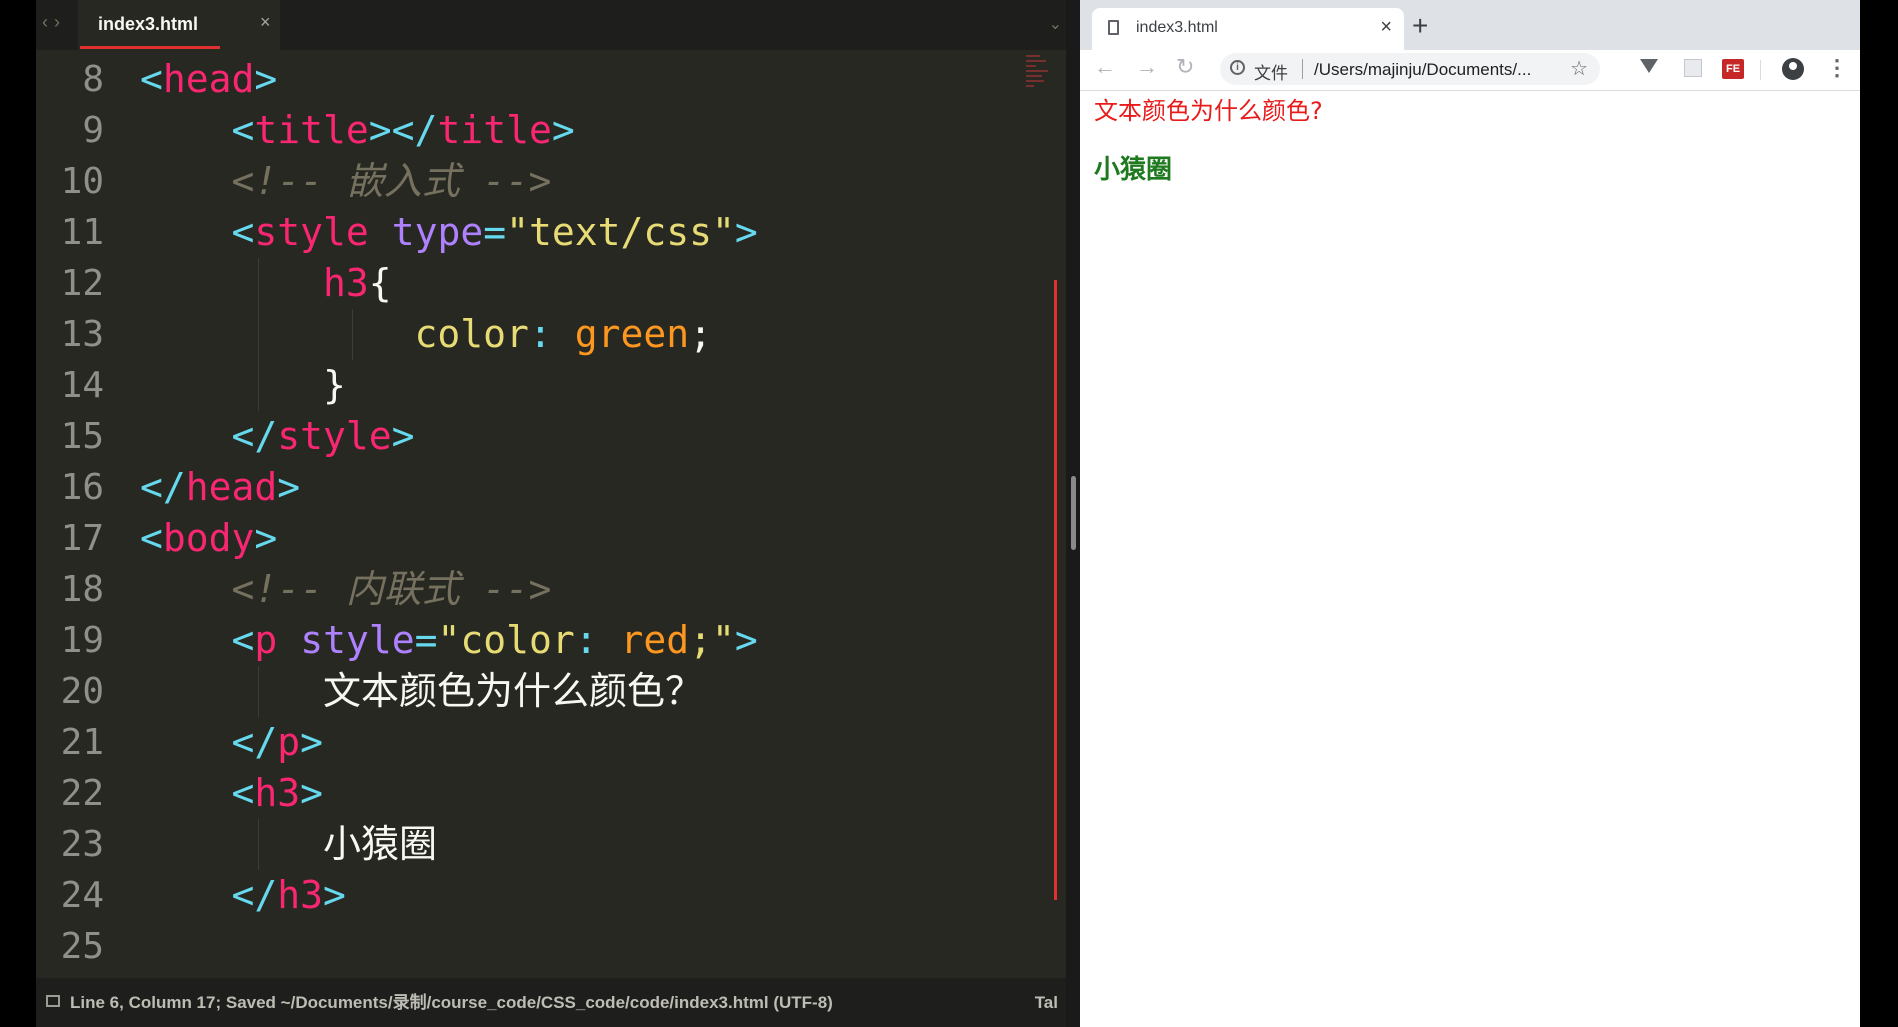  Describe the element at coordinates (266, 640) in the screenshot. I see `code-token: p` at that location.